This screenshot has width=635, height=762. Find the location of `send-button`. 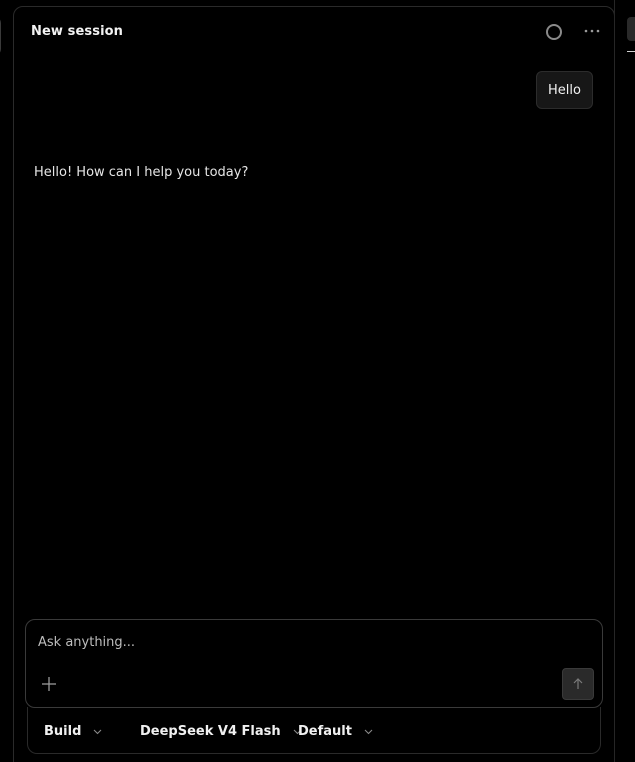

send-button is located at coordinates (578, 684).